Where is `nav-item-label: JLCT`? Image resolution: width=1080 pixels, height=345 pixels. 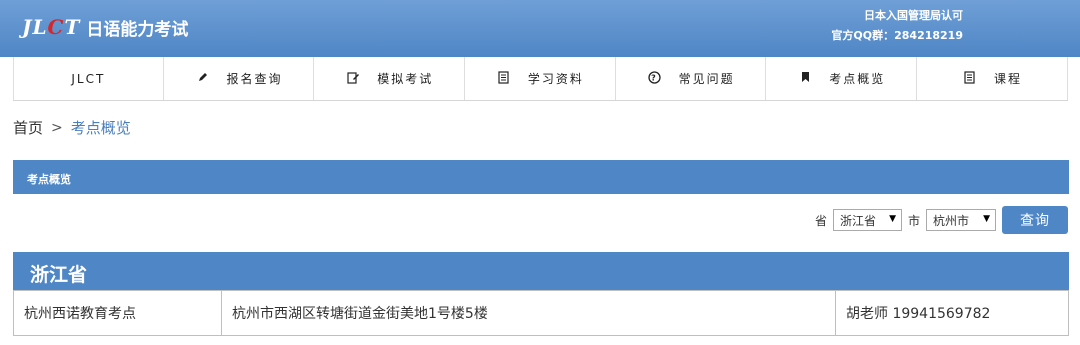
nav-item-label: JLCT is located at coordinates (88, 78).